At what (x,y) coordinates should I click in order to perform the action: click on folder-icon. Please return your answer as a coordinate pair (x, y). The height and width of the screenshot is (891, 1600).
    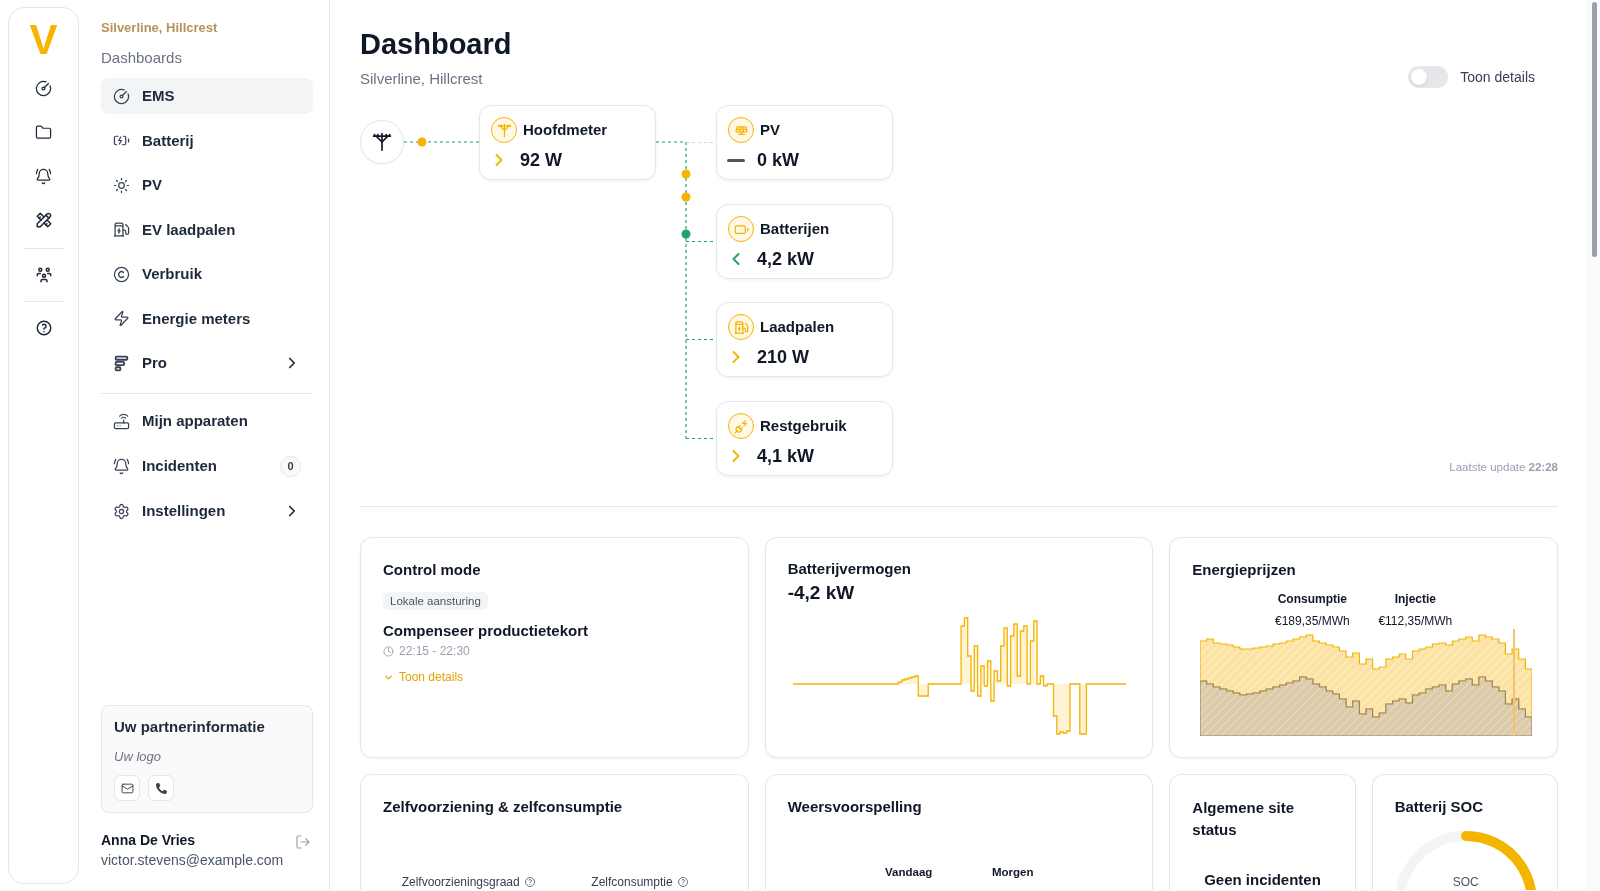
    Looking at the image, I should click on (43, 132).